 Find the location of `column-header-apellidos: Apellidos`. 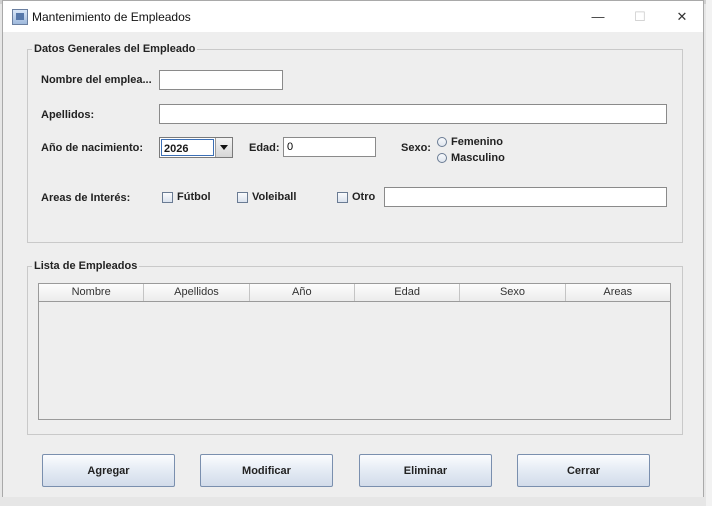

column-header-apellidos: Apellidos is located at coordinates (197, 292).